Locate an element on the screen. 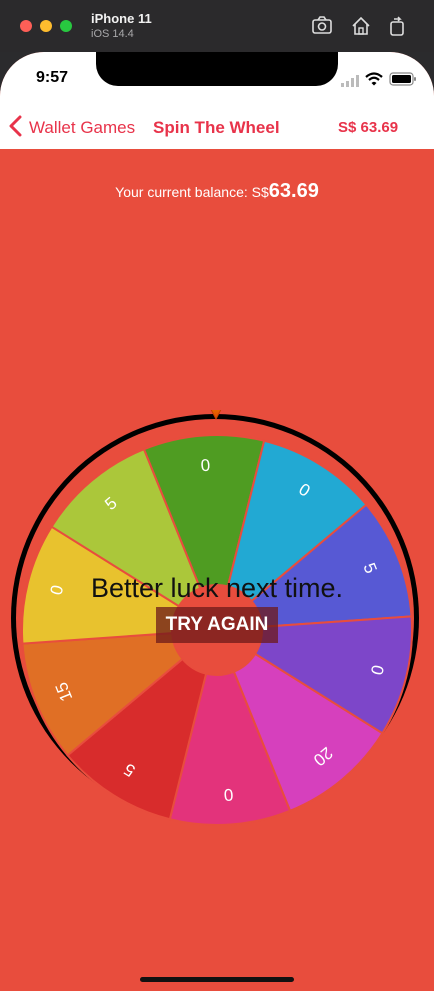 This screenshot has height=991, width=434. signal-icon is located at coordinates (350, 81).